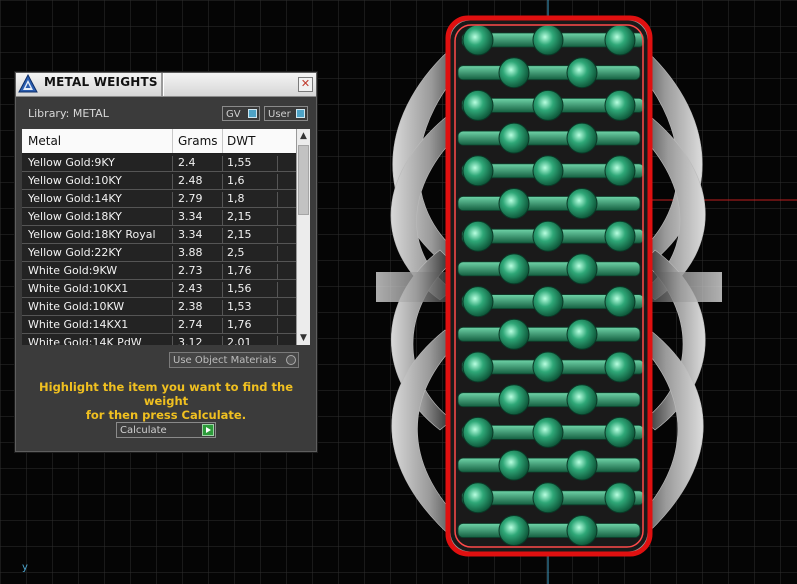  What do you see at coordinates (286, 113) in the screenshot?
I see `user-toggle: User` at bounding box center [286, 113].